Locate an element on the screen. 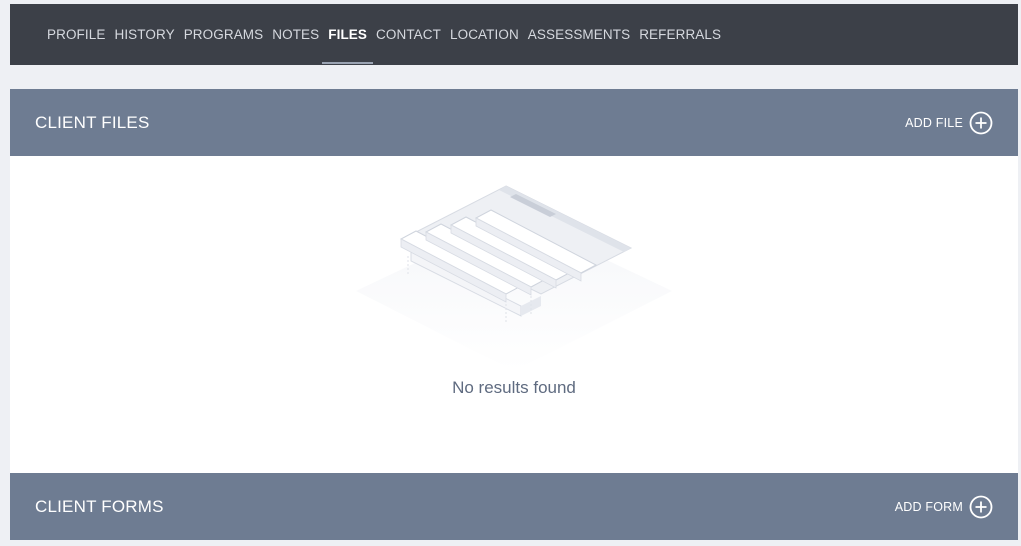 The height and width of the screenshot is (546, 1021). tab-programs: PROGRAMS is located at coordinates (224, 35).